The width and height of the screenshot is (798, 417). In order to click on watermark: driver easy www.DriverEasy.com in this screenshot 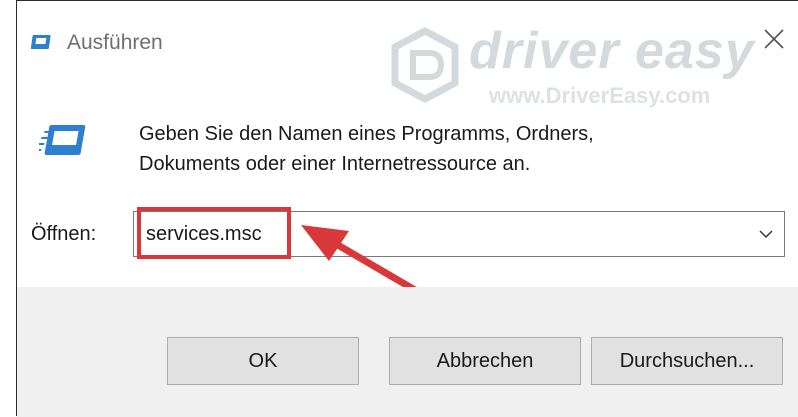, I will do `click(571, 62)`.